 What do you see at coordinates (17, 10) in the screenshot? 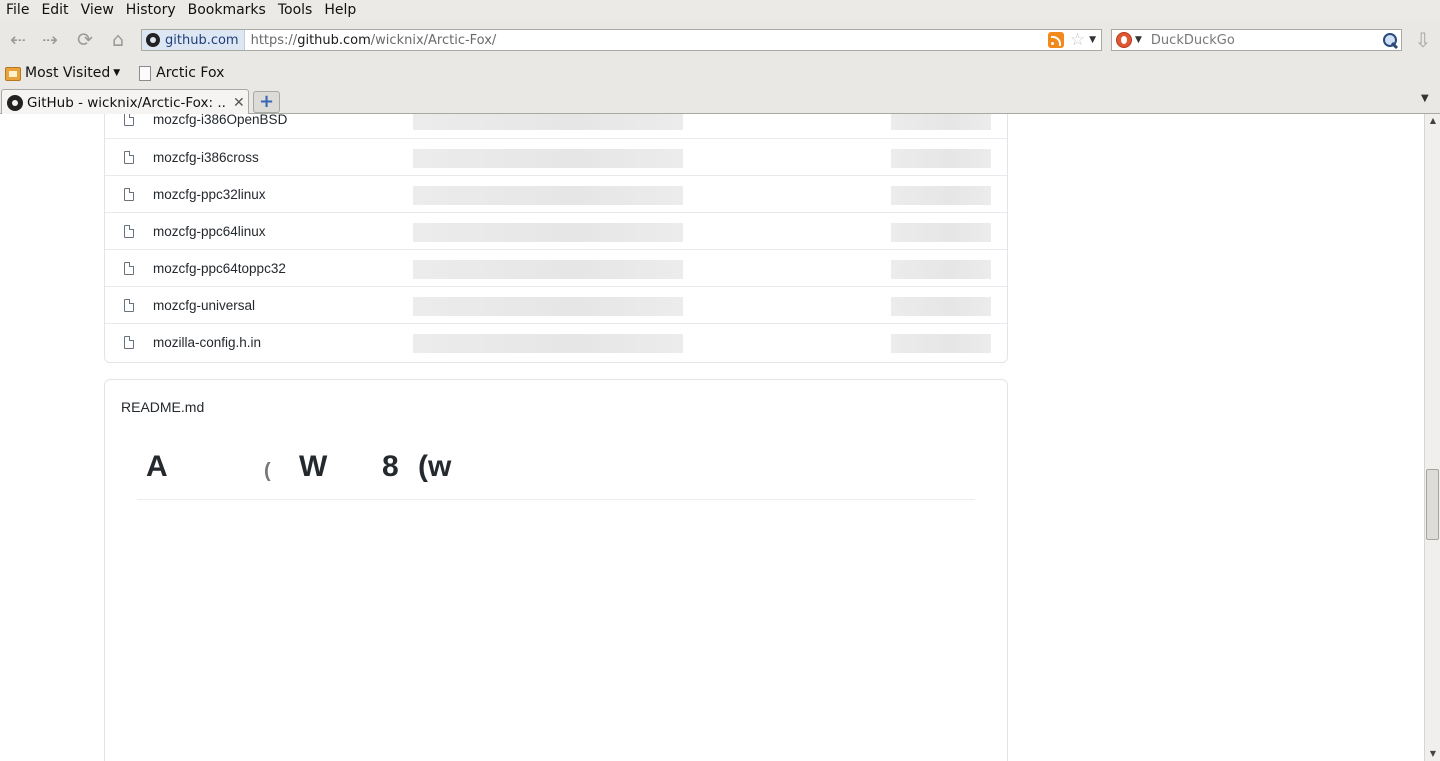
I see `menu-file: File` at bounding box center [17, 10].